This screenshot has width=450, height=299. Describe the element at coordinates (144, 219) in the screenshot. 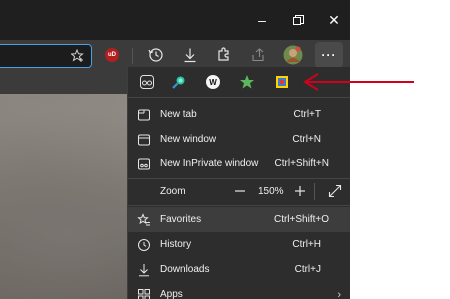

I see `favorites-icon` at that location.